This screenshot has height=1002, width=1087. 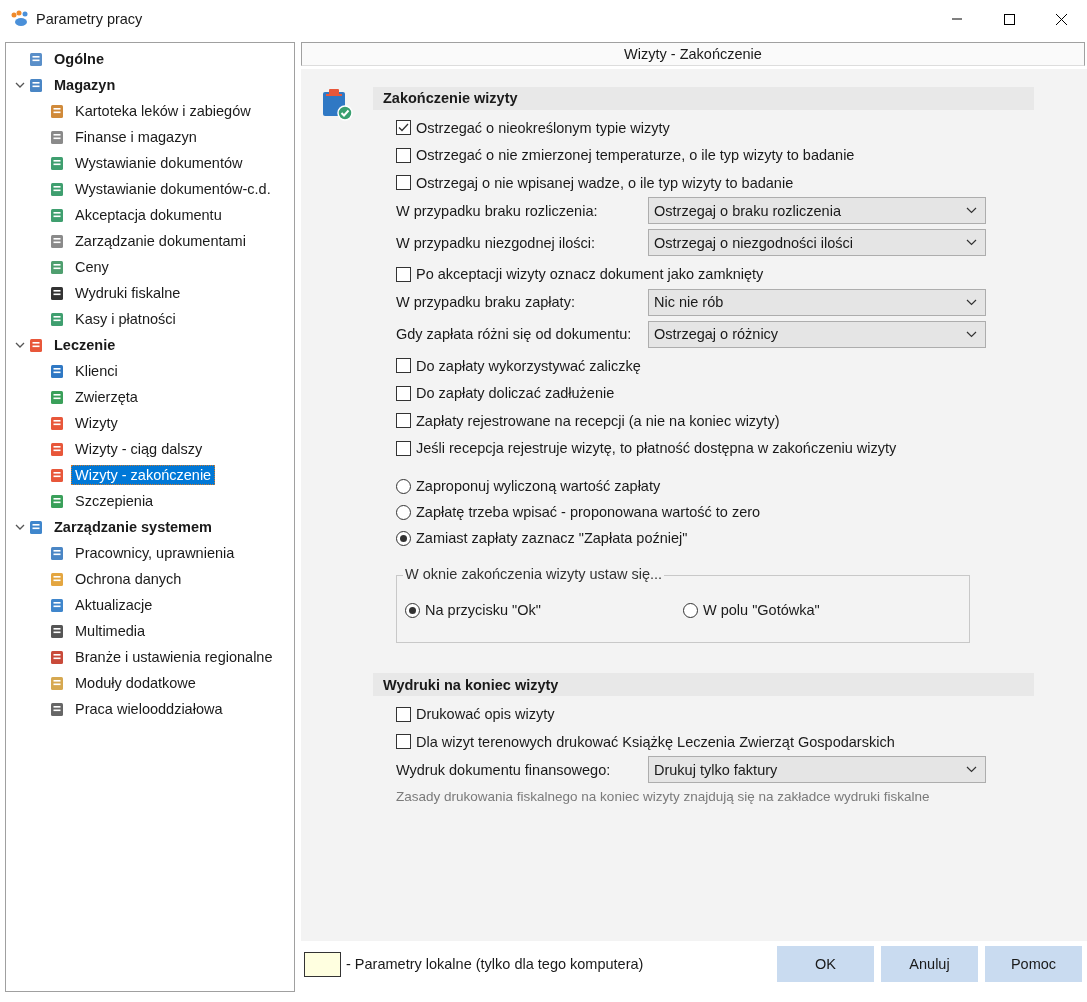 I want to click on dropdown: Drukuj tylko faktury, so click(x=817, y=770).